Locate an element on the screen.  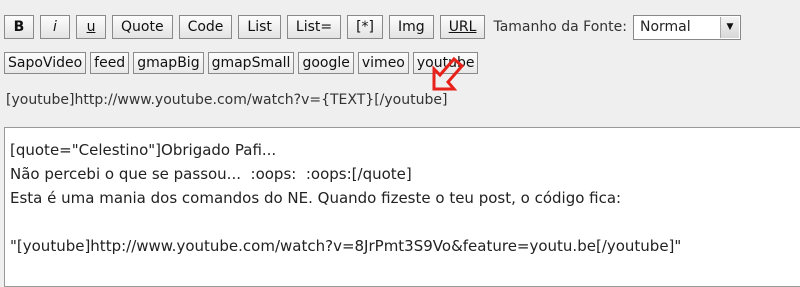
img-button: Img is located at coordinates (411, 27).